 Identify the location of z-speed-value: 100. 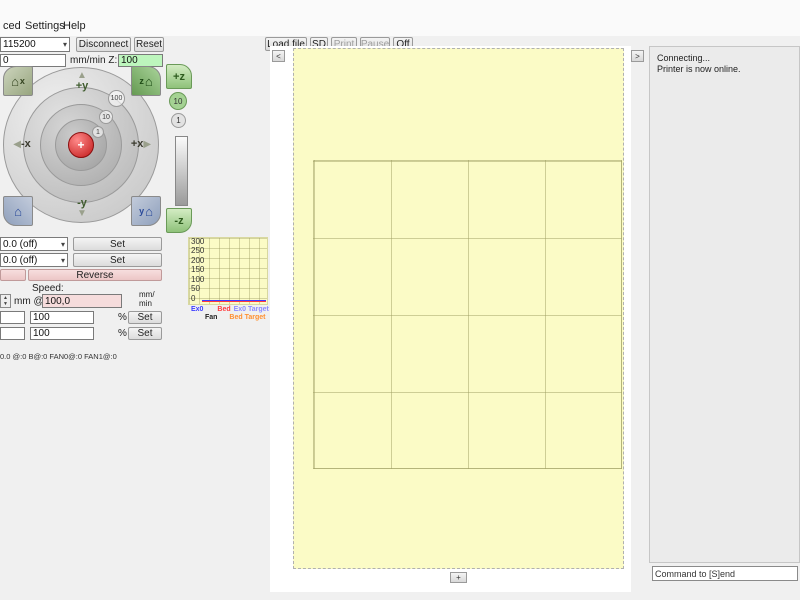
(129, 60).